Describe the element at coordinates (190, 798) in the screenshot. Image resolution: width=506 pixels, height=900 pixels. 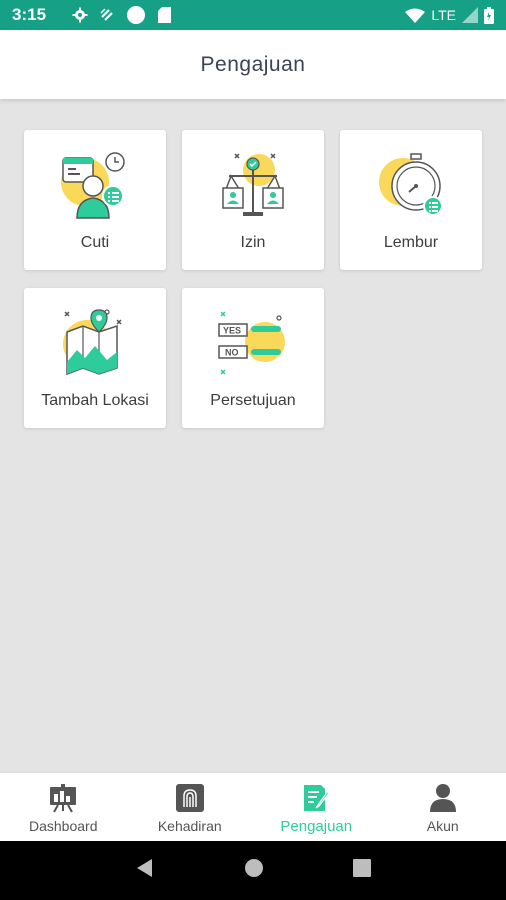
I see `fingerprint-icon` at that location.